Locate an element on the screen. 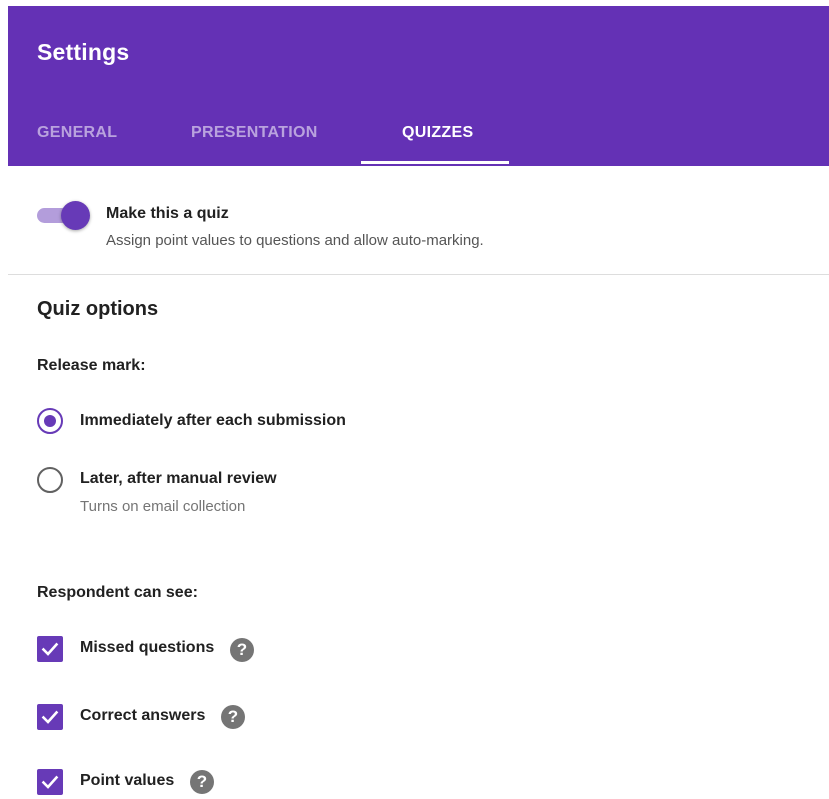 This screenshot has width=829, height=799. tab-quizzes: QUIZZES is located at coordinates (437, 133).